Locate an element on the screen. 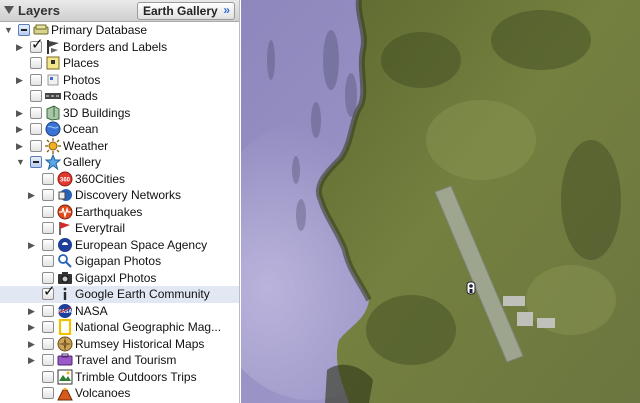  layer-row: Volcanoes is located at coordinates (119, 393).